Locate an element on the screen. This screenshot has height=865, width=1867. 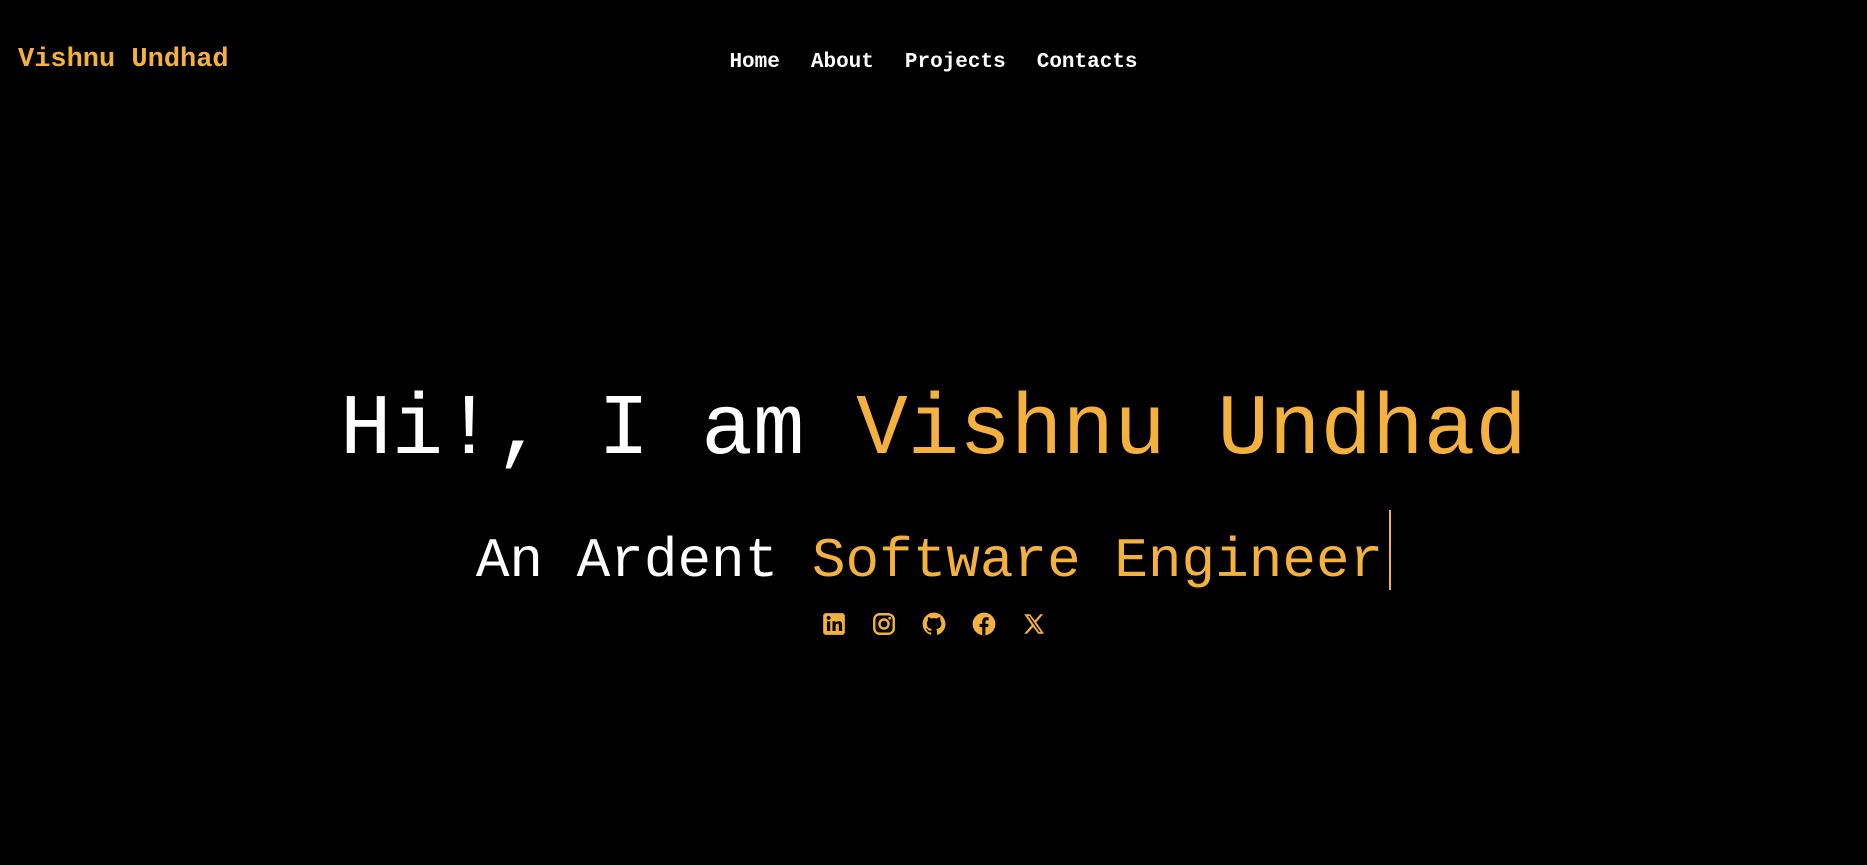
hero-tagline: An Ardent Software Engineer is located at coordinates (933, 554).